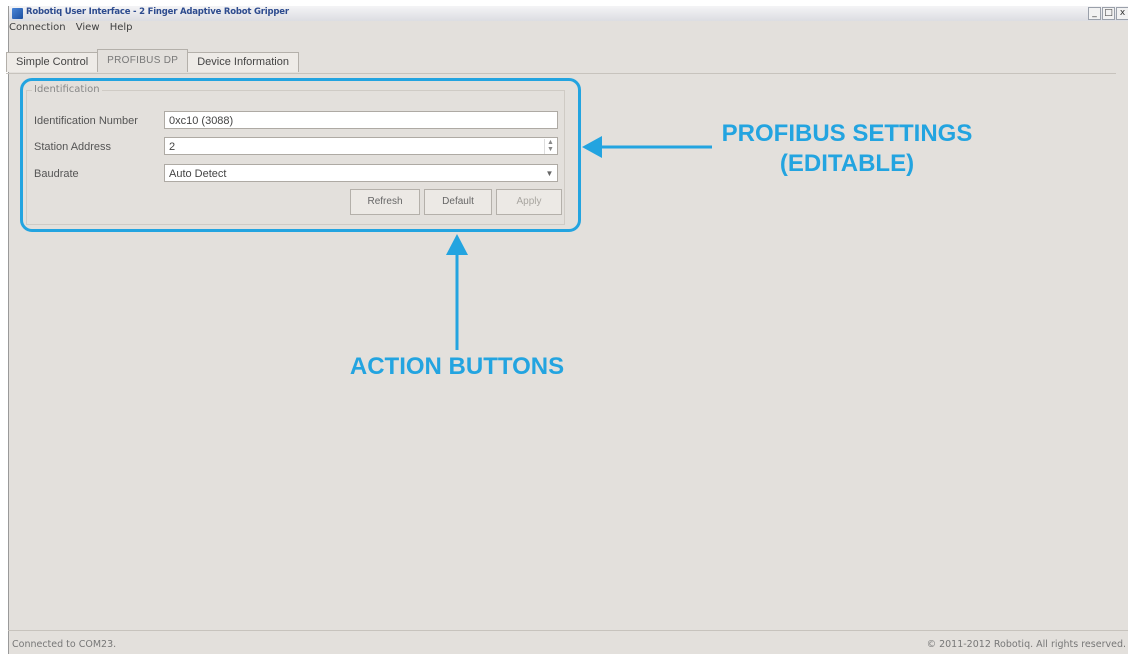 Image resolution: width=1128 pixels, height=658 pixels. What do you see at coordinates (457, 292) in the screenshot?
I see `up-annotation-arrow-icon` at bounding box center [457, 292].